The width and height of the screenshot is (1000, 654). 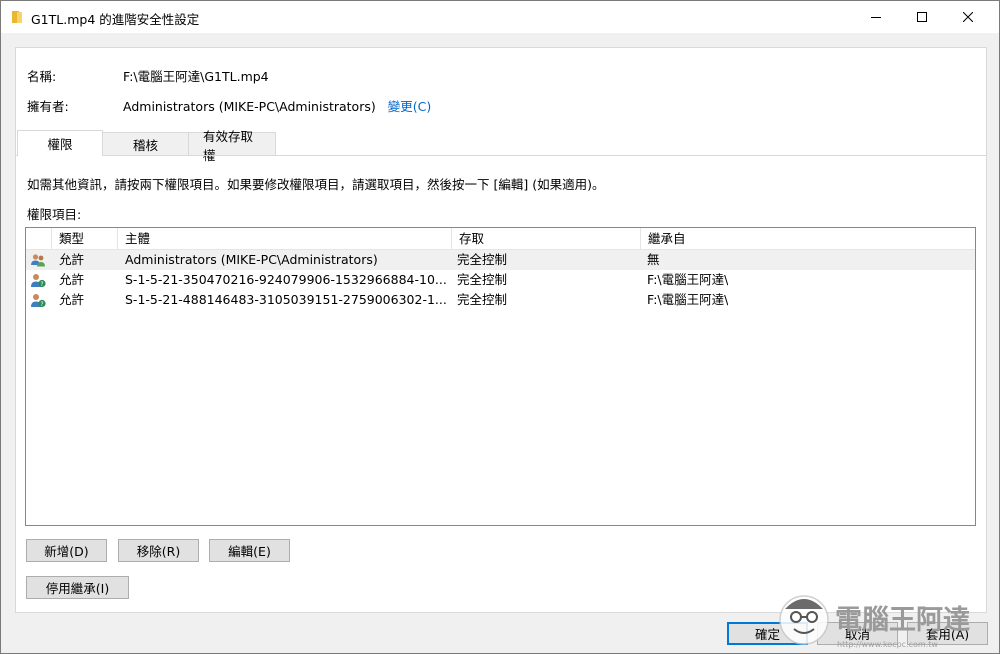 I want to click on minimize-button, so click(x=876, y=17).